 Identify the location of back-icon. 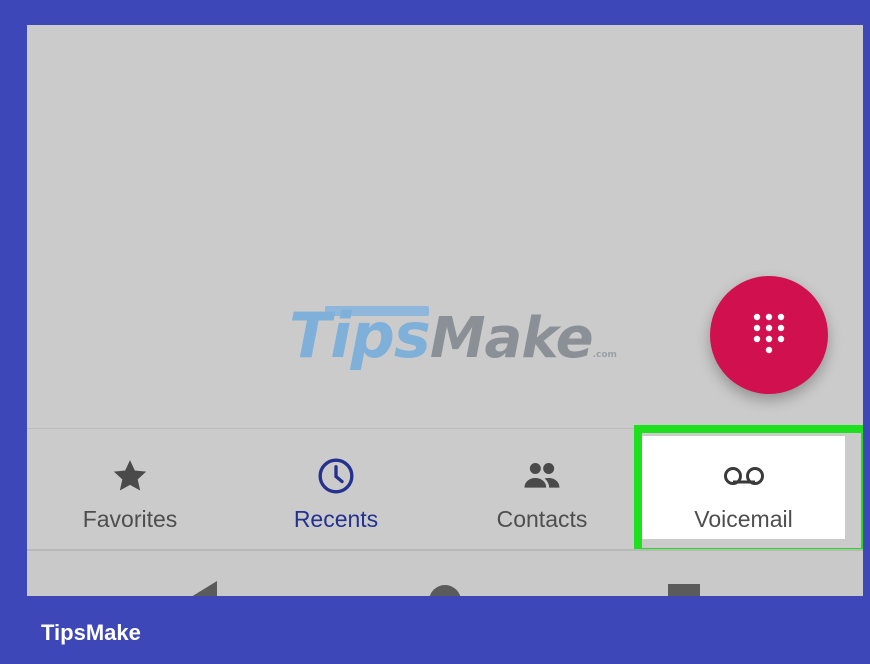
(203, 588).